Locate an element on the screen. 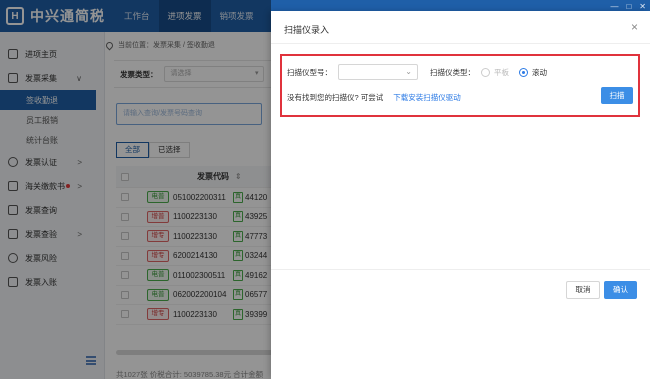  maximize-icon: □ is located at coordinates (628, 6).